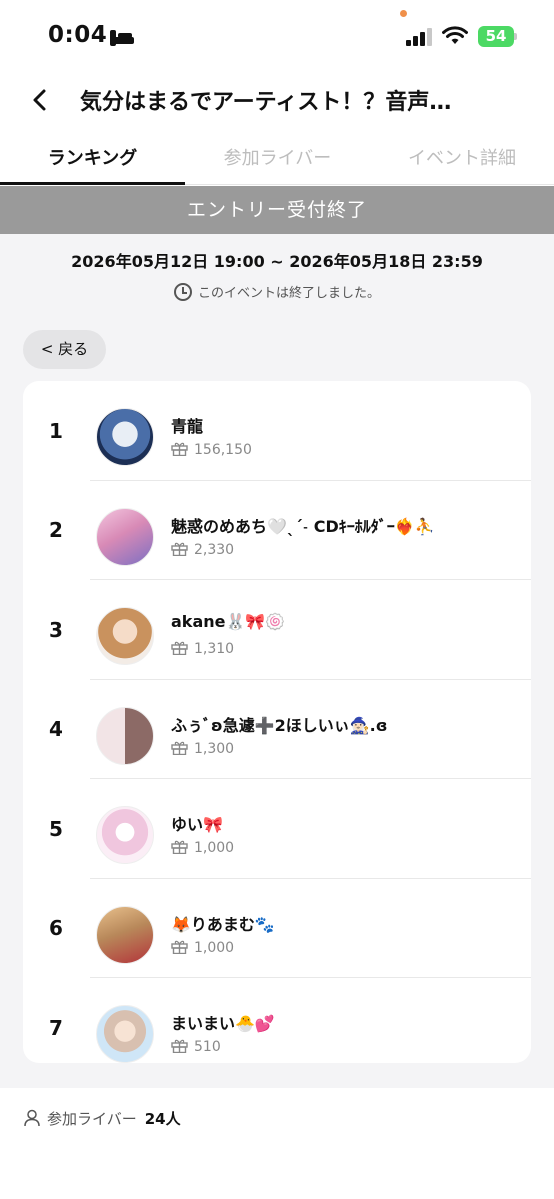 The height and width of the screenshot is (1199, 554). Describe the element at coordinates (56, 1027) in the screenshot. I see `rank-number: 7` at that location.